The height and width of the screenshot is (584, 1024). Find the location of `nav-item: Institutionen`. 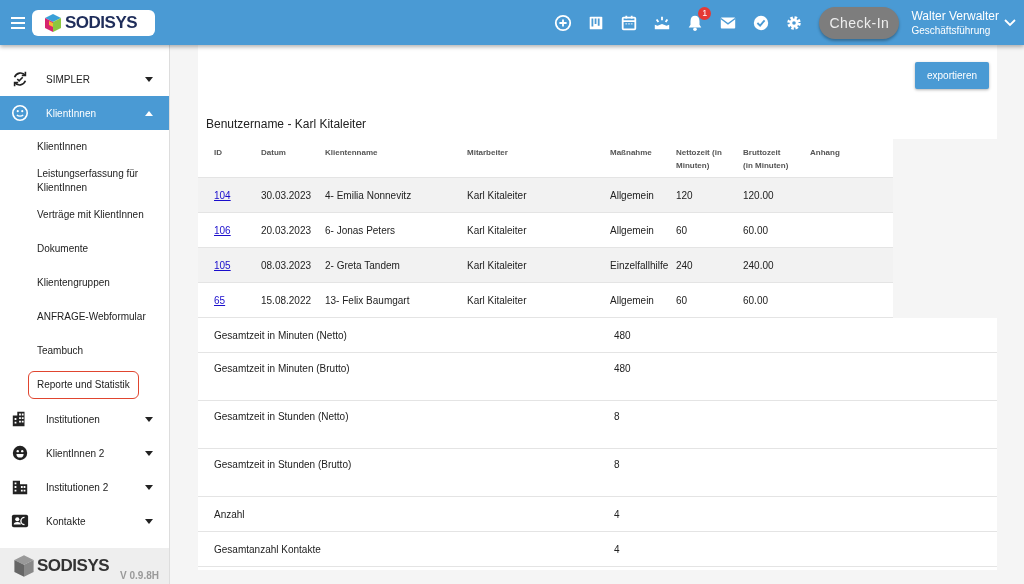

nav-item: Institutionen is located at coordinates (84, 419).